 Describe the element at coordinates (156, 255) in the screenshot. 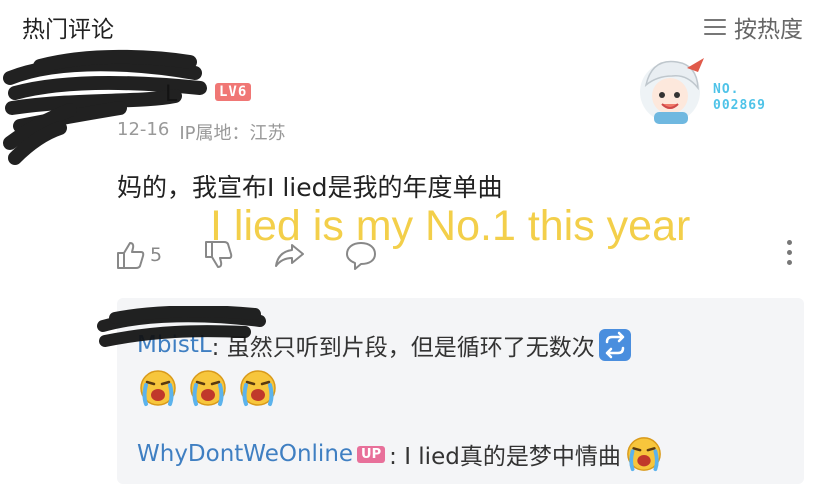

I see `like-count: 5` at that location.